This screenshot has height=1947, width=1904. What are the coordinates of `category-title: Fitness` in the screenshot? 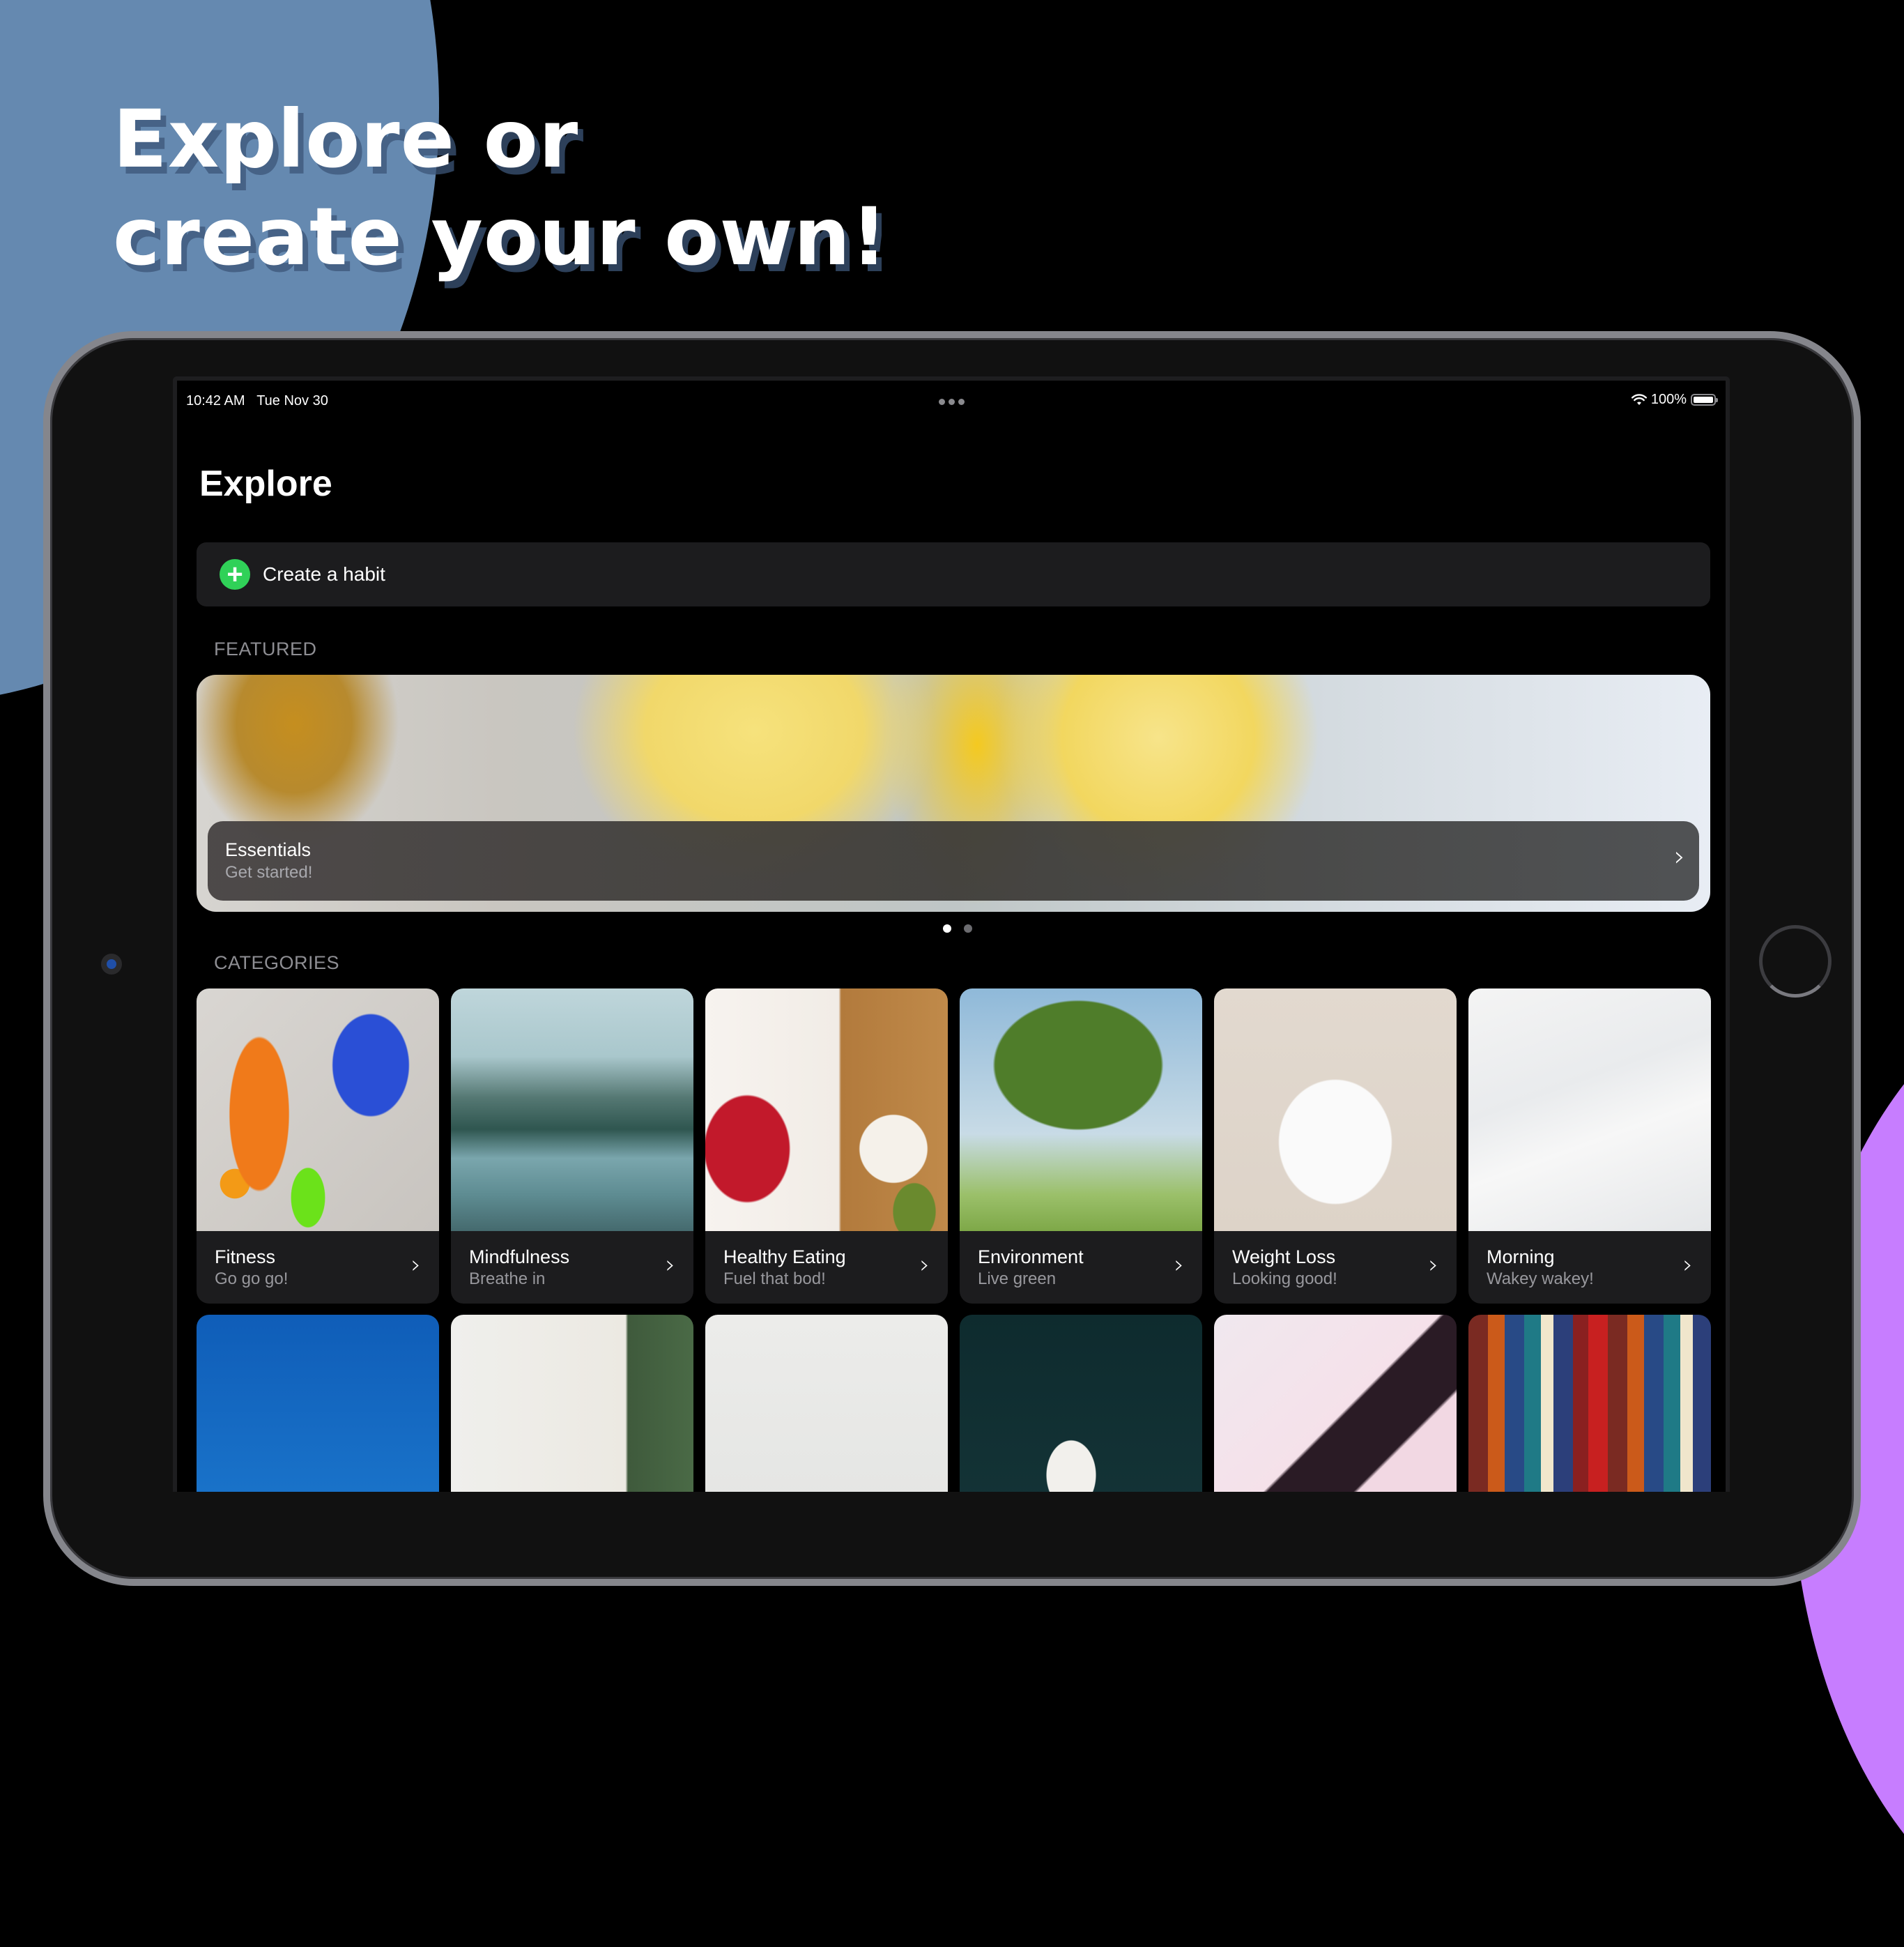 It's located at (245, 1256).